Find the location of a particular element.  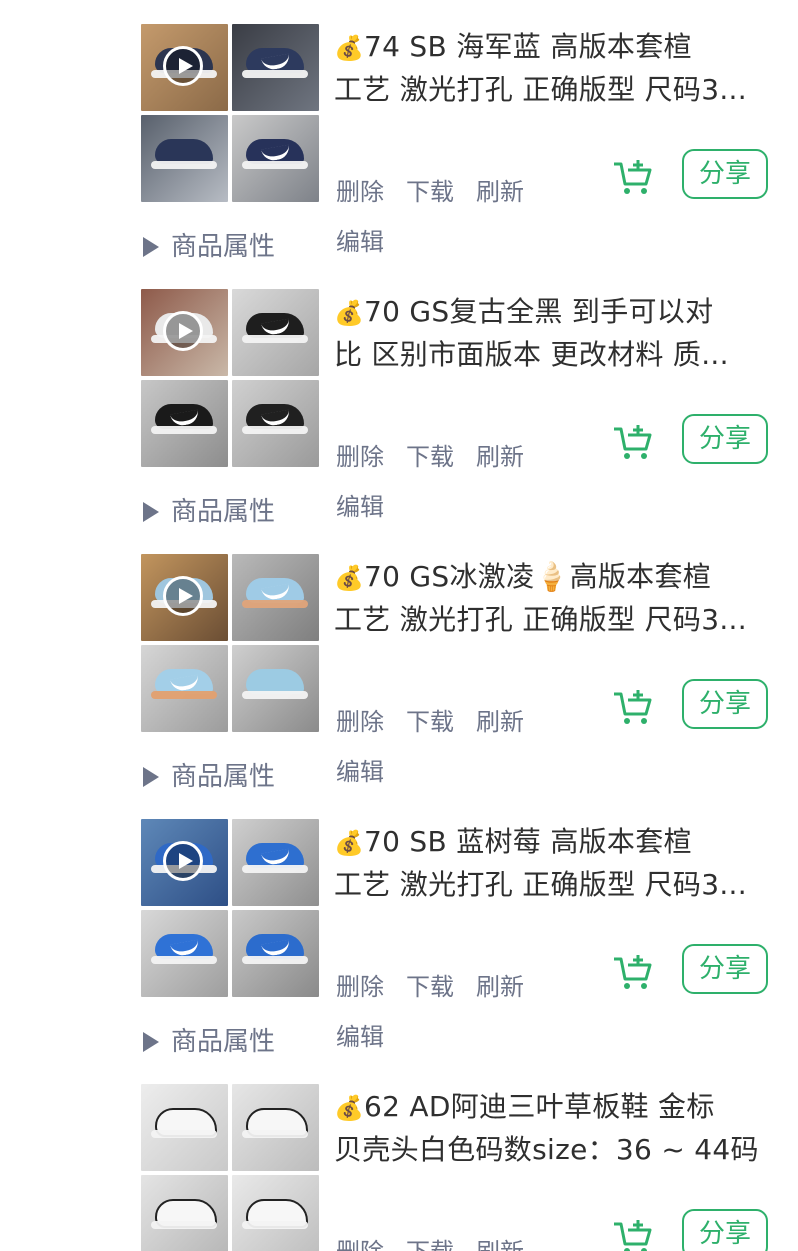

product-title: 💰62 AD阿迪三叶草板鞋 金标 贝壳头白色码数size：36 ~ 44码 is located at coordinates (554, 1128).